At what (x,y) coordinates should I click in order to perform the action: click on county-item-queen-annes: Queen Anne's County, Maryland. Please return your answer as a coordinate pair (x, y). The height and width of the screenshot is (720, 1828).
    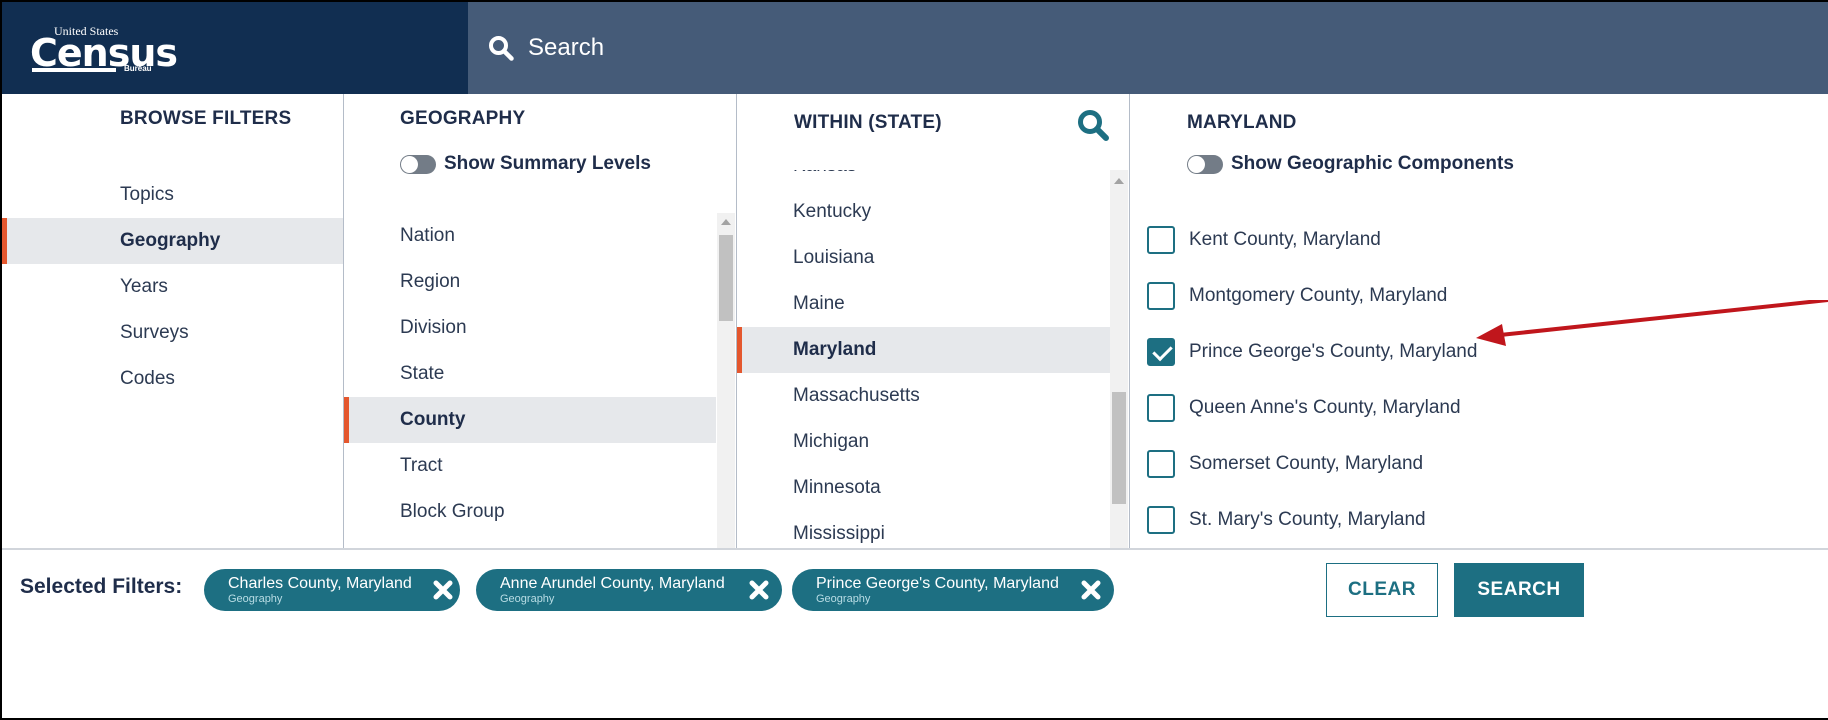
    Looking at the image, I should click on (1312, 408).